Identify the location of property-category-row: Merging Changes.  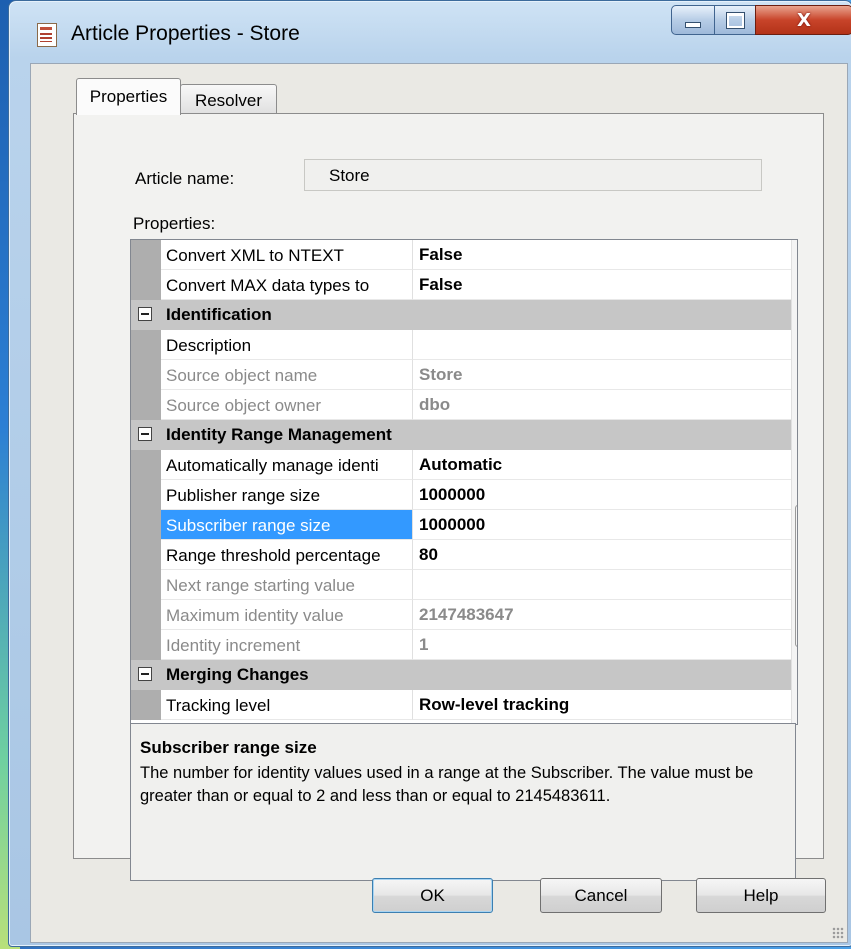
(461, 675).